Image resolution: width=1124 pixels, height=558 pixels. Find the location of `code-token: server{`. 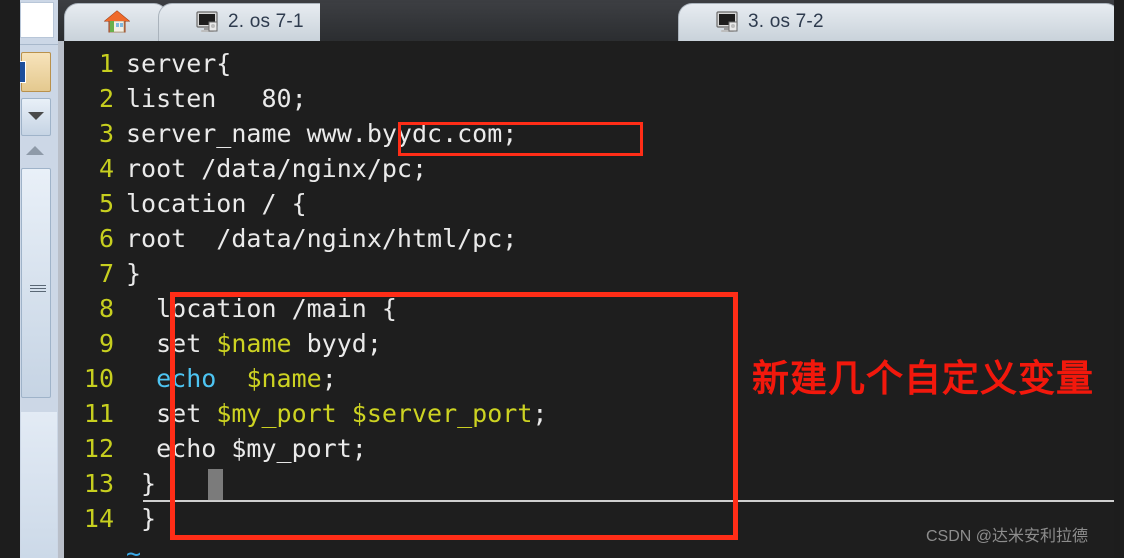

code-token: server{ is located at coordinates (179, 63).